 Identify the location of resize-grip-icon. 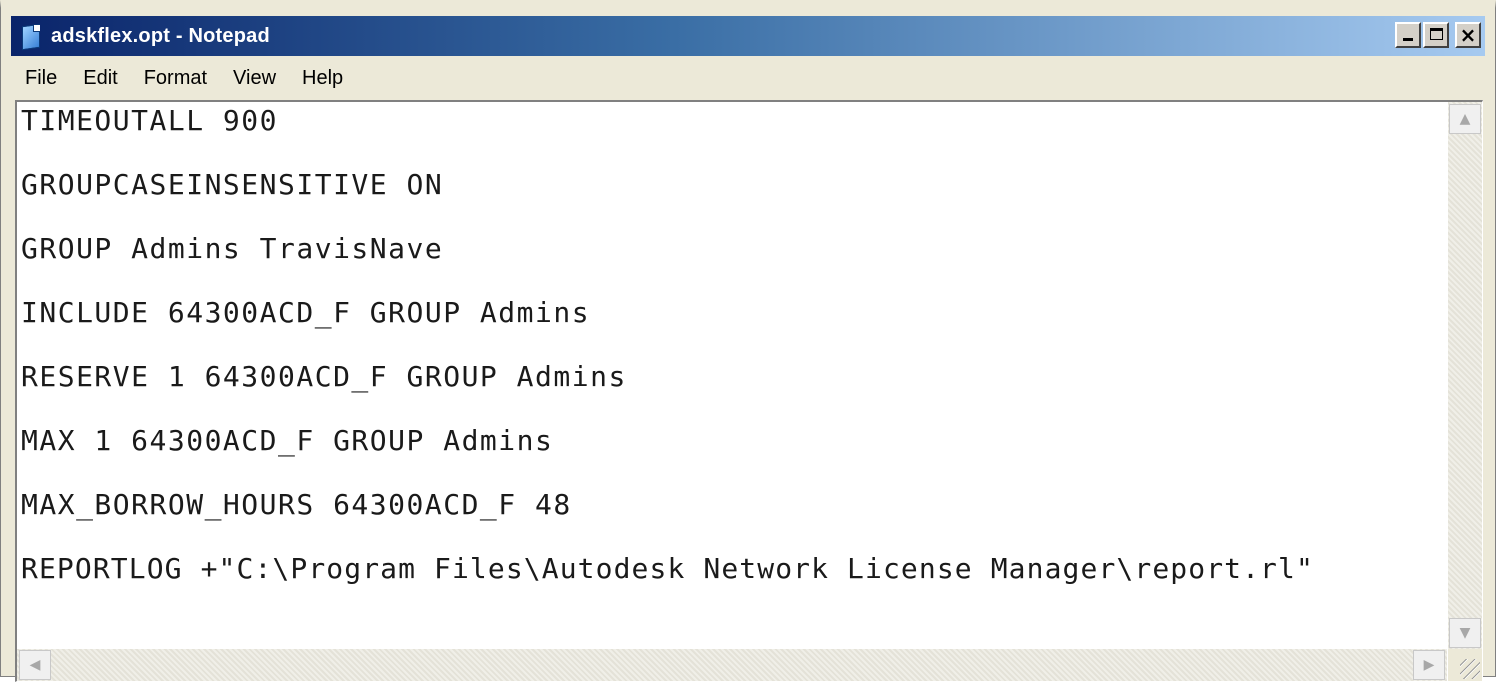
(1470, 669).